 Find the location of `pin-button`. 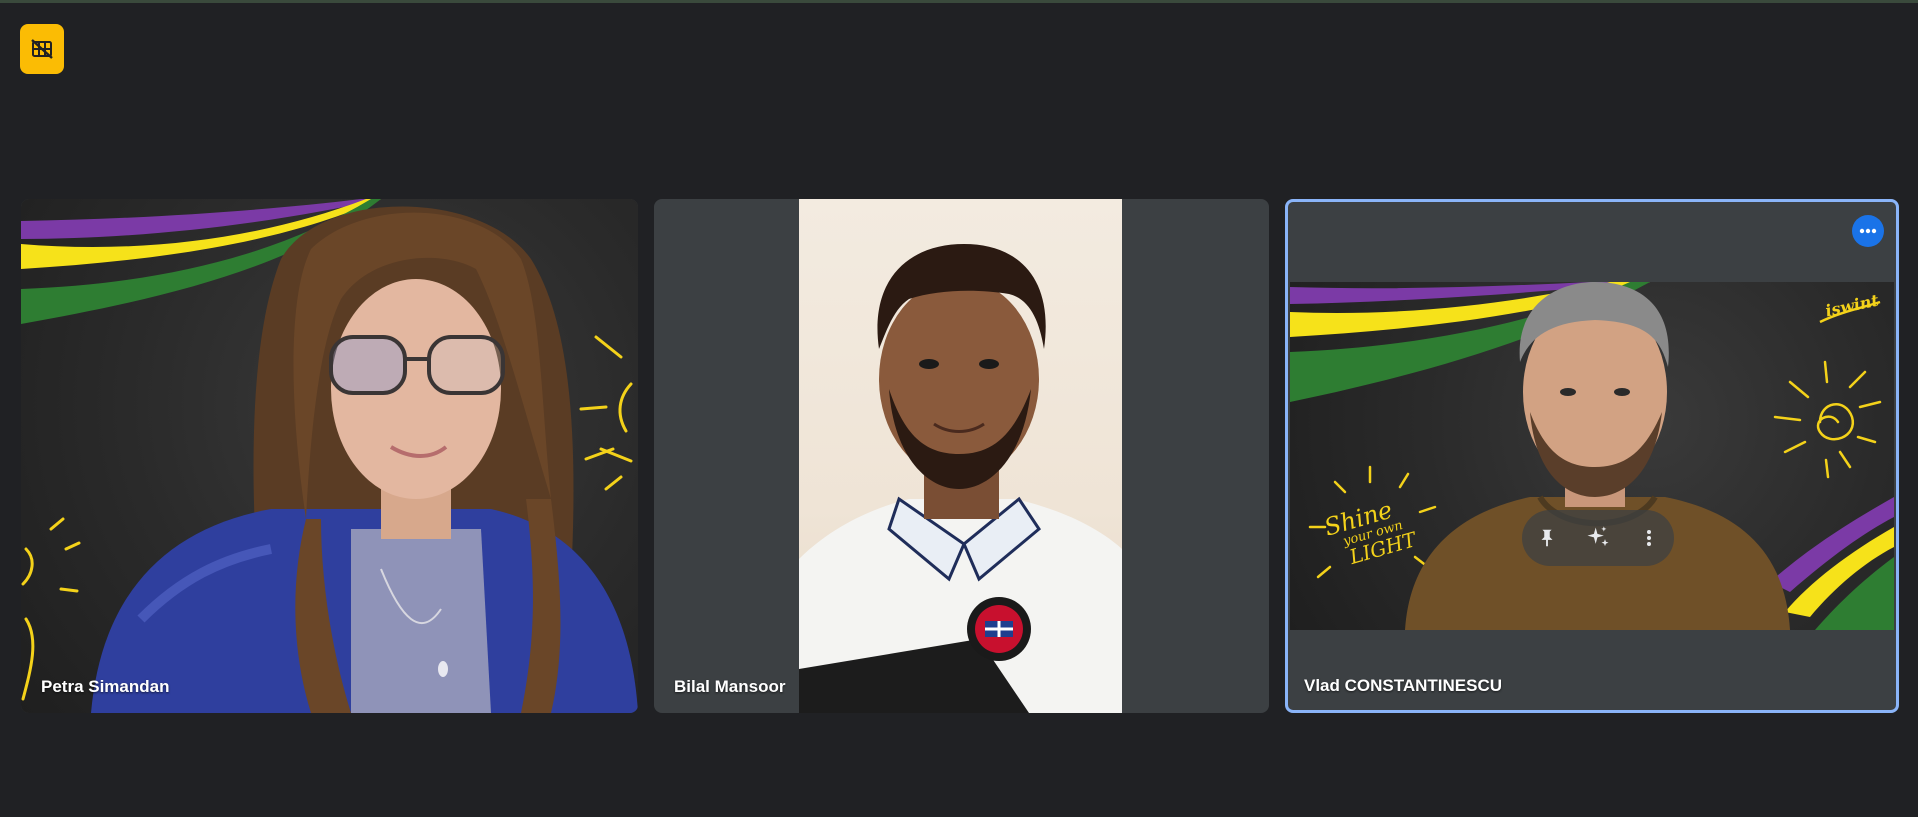

pin-button is located at coordinates (1547, 538).